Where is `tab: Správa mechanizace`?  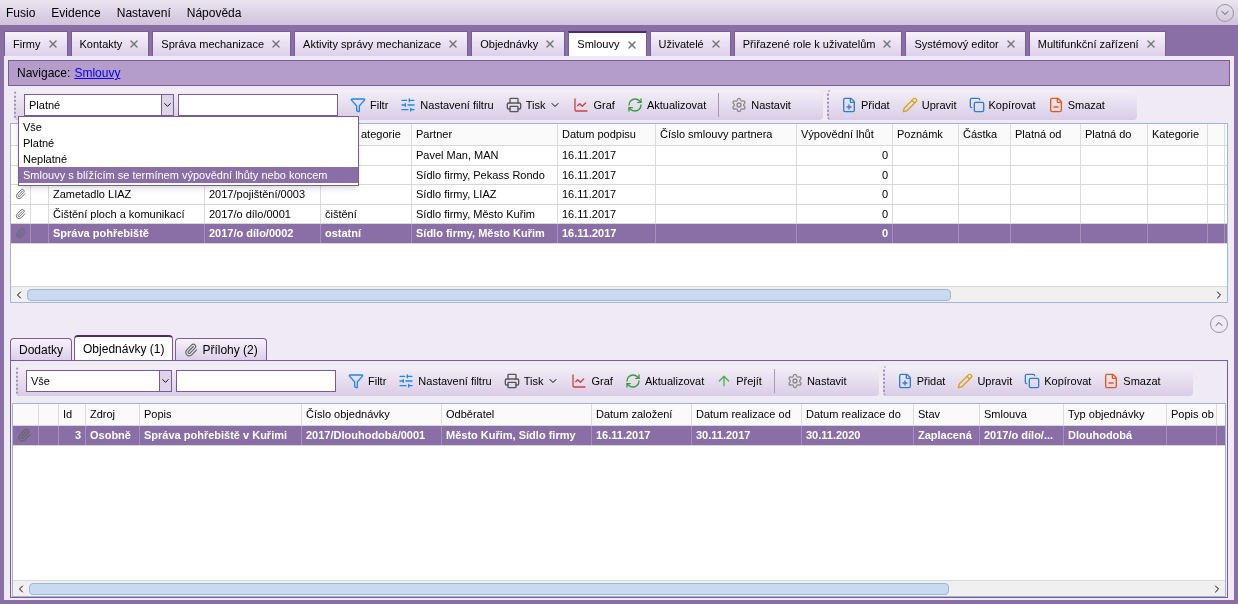
tab: Správa mechanizace is located at coordinates (222, 43).